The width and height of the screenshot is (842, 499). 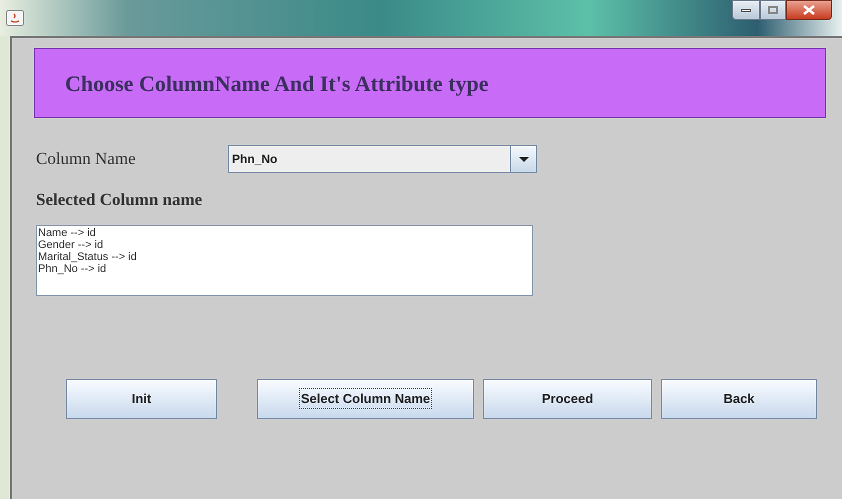 I want to click on action-button: Init, so click(x=141, y=398).